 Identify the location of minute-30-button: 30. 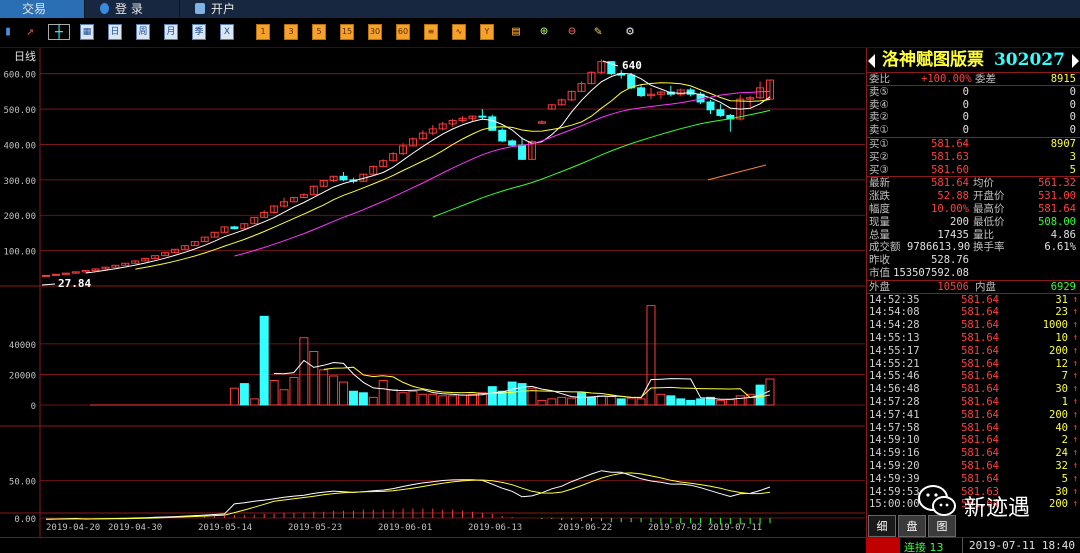
(375, 32).